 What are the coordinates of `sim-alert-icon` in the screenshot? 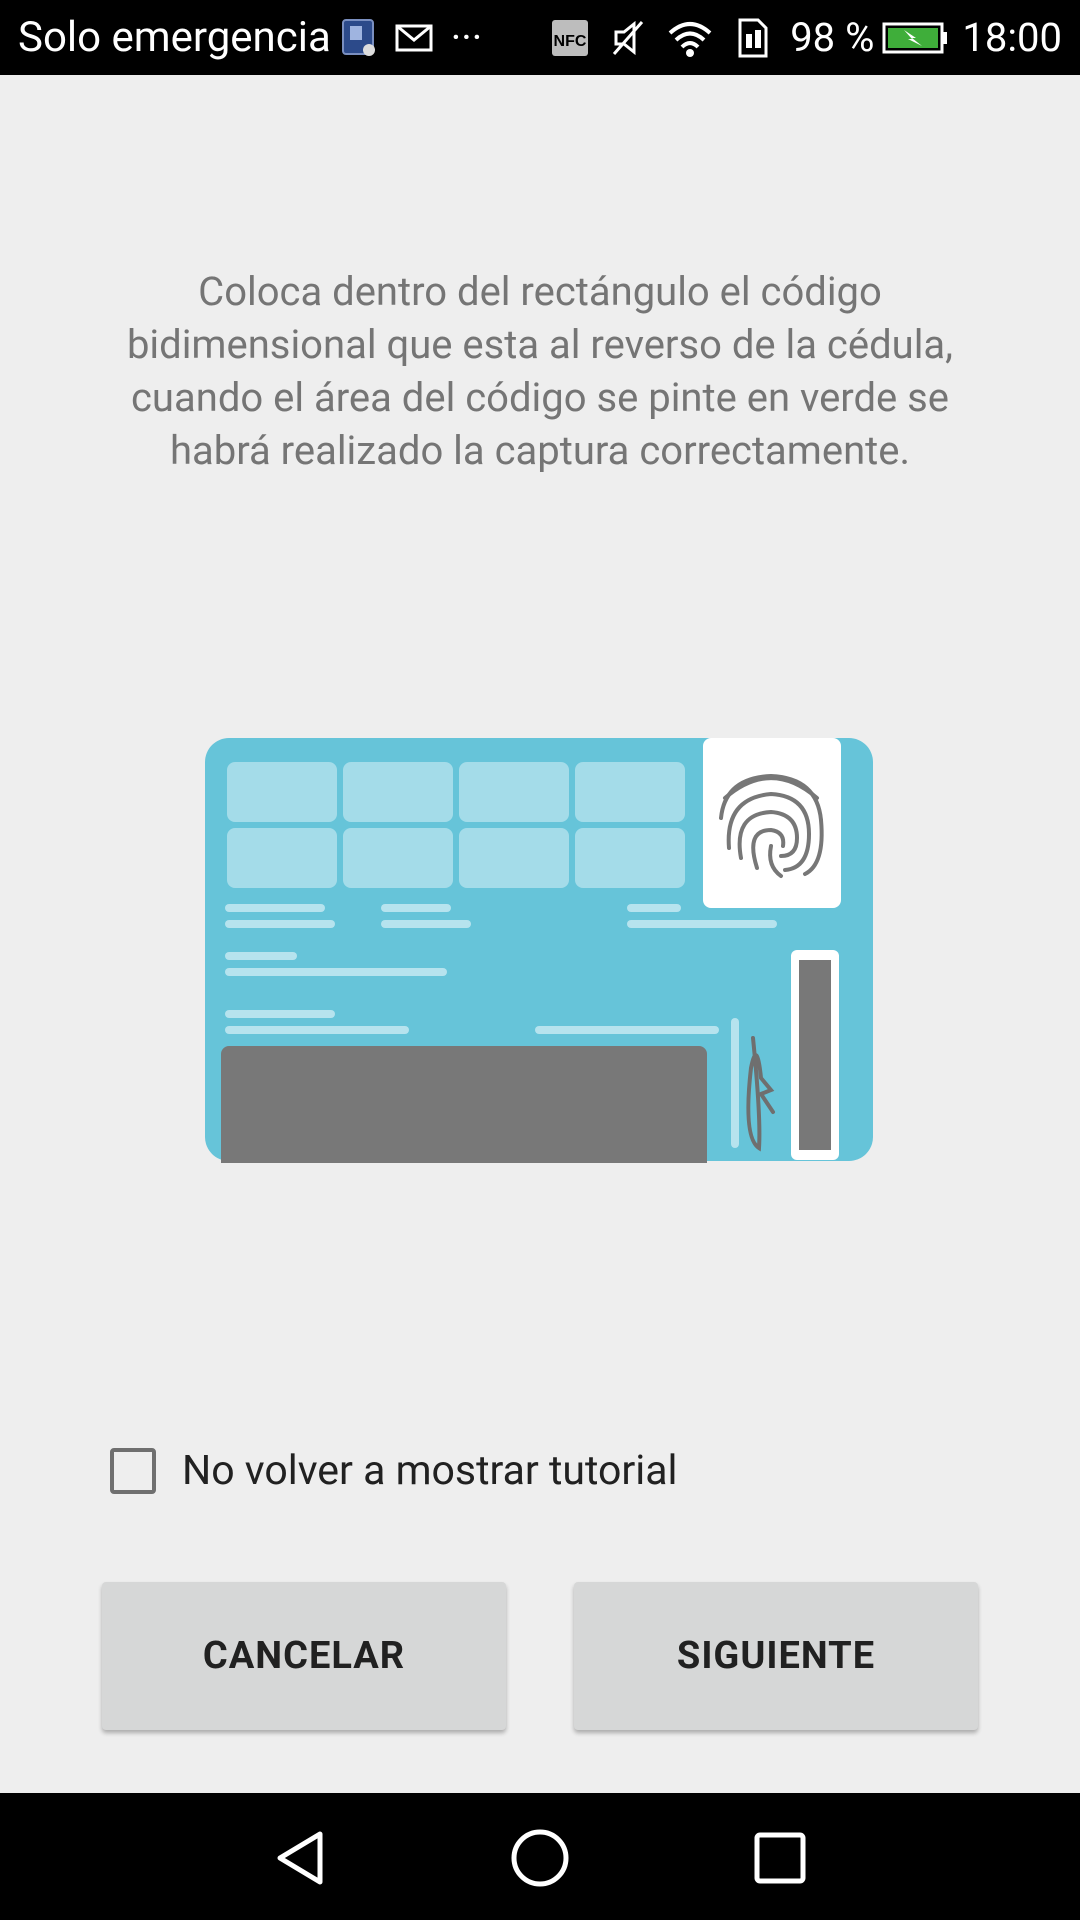 It's located at (360, 38).